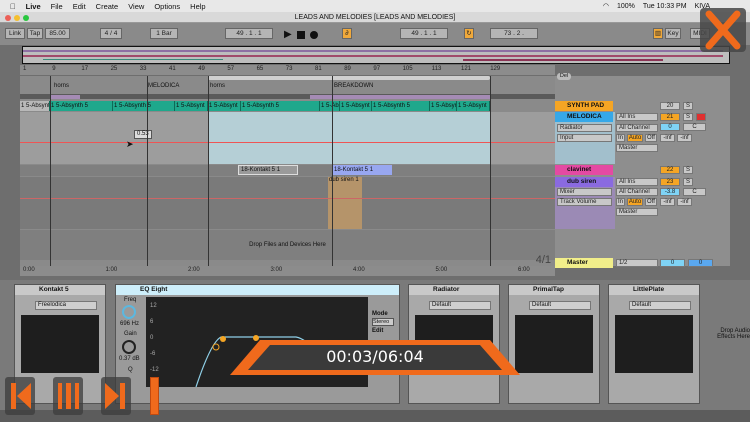 This screenshot has height=422, width=750. I want to click on loop-toggle-icon: ↻, so click(469, 33).